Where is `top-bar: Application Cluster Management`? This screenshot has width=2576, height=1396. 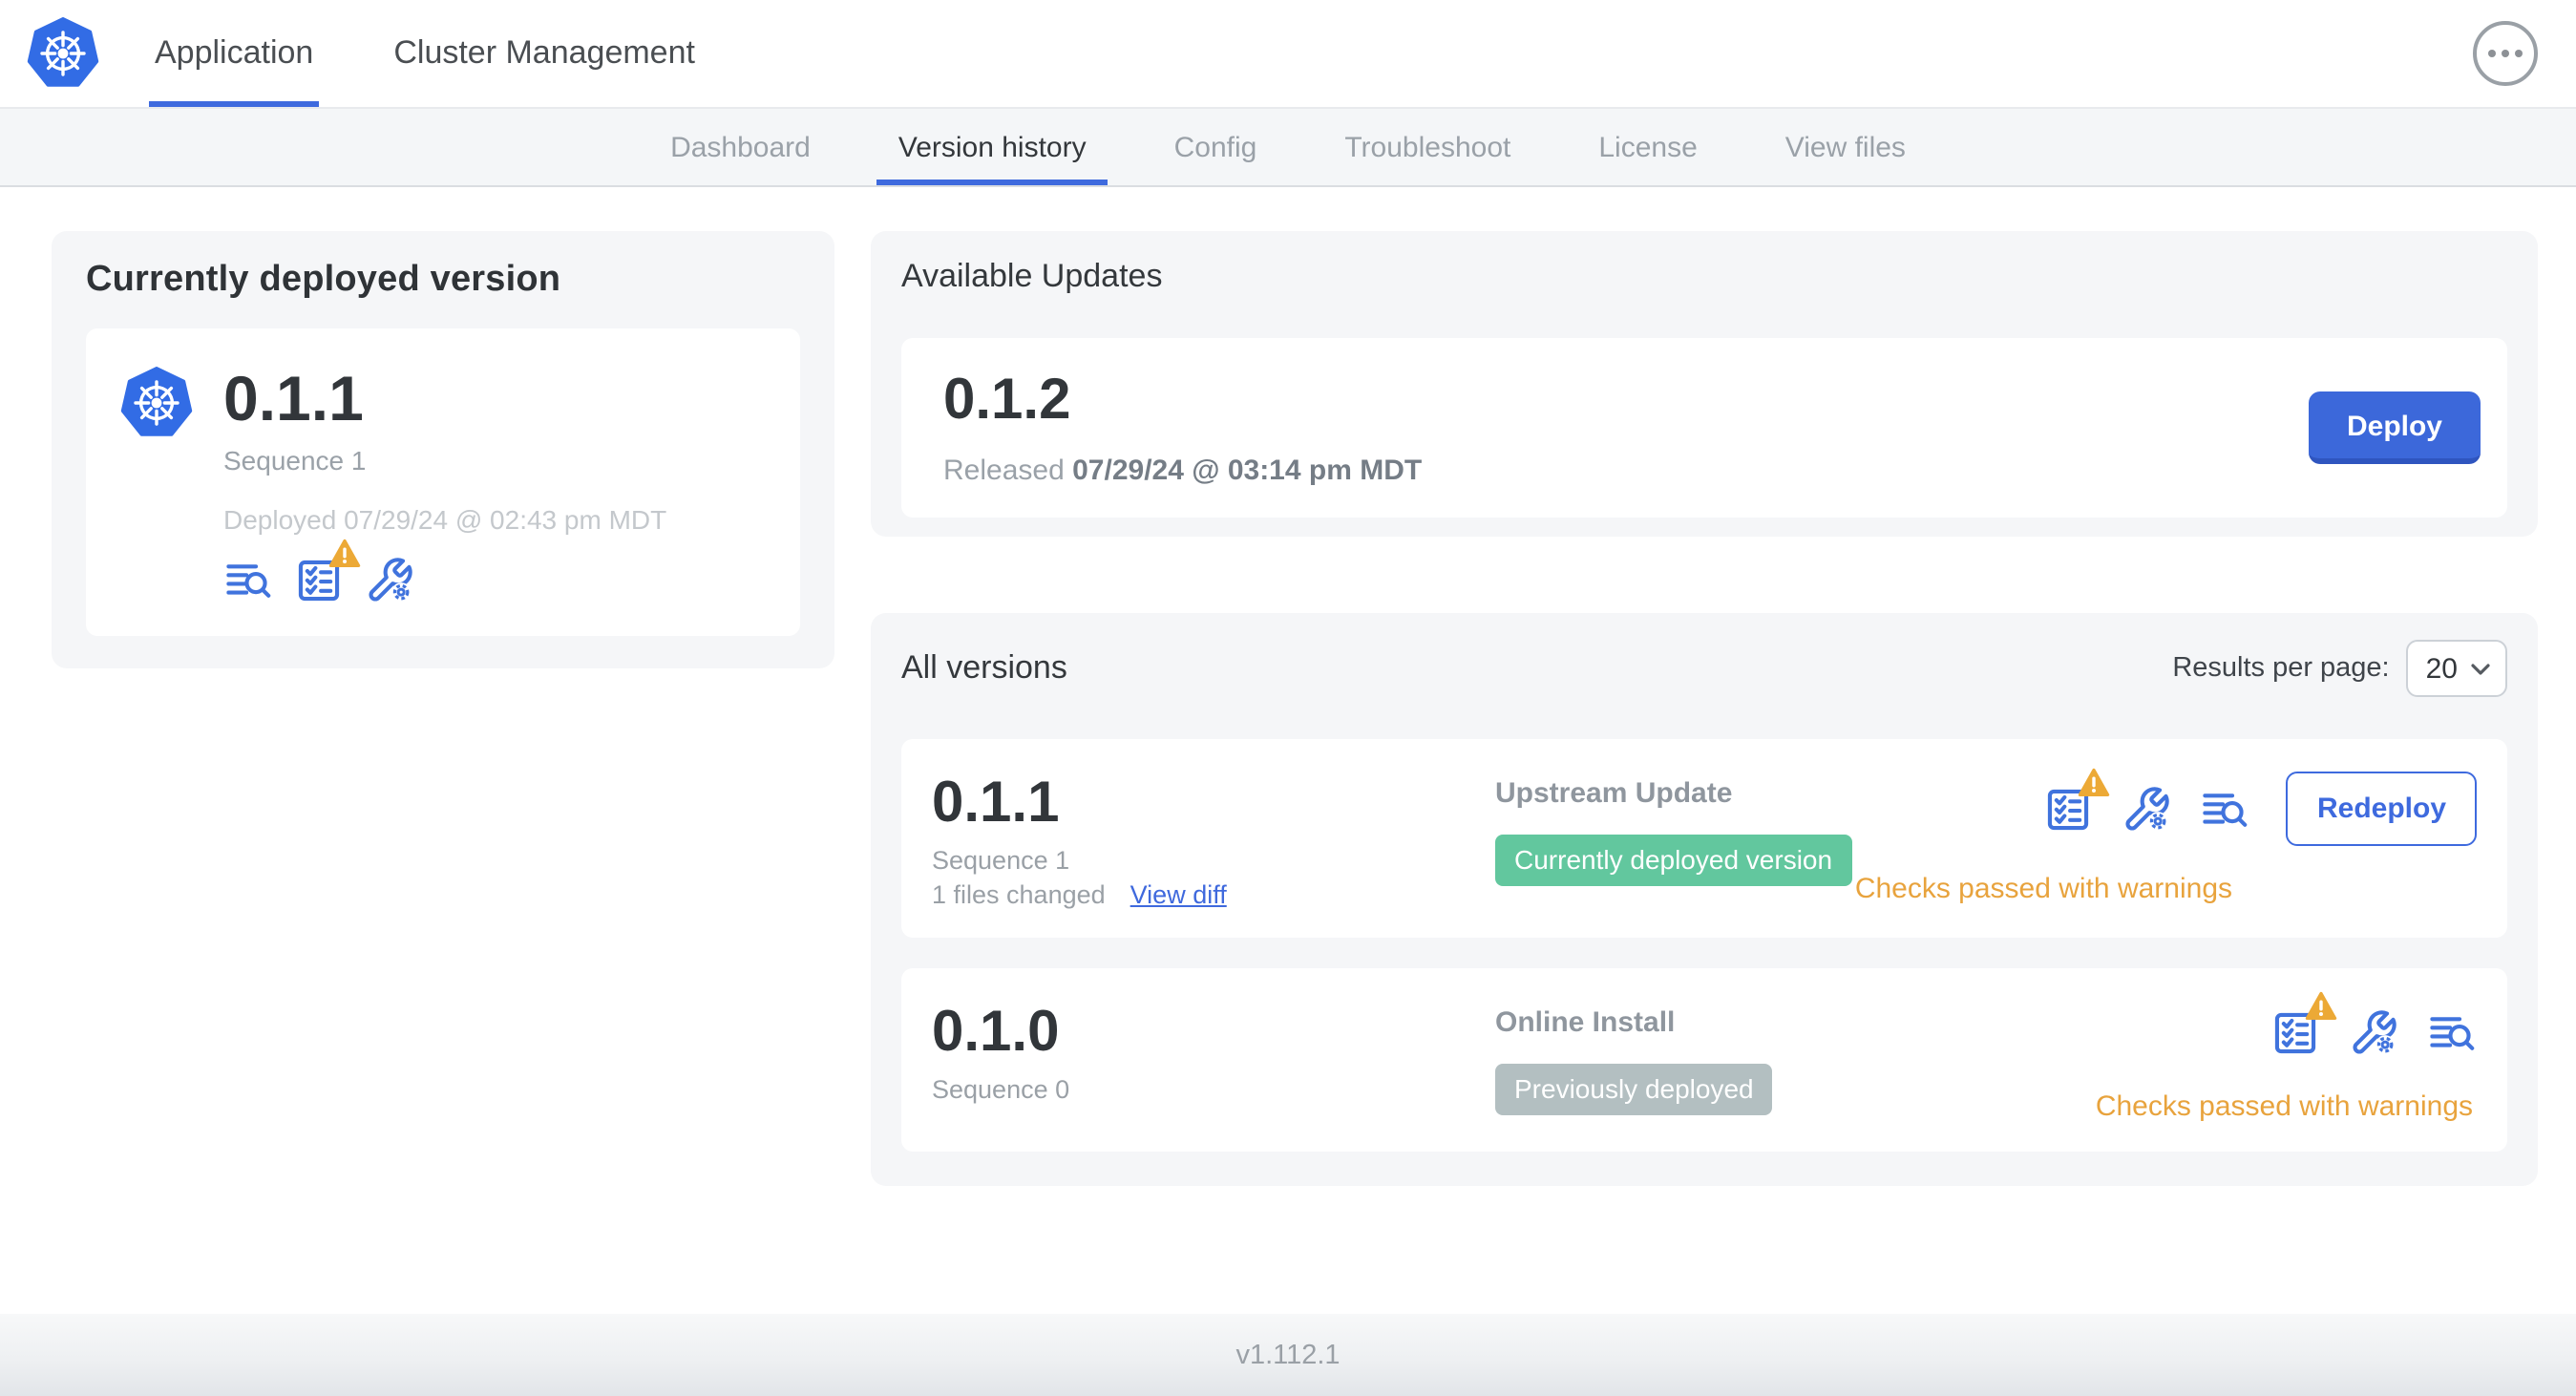 top-bar: Application Cluster Management is located at coordinates (1288, 54).